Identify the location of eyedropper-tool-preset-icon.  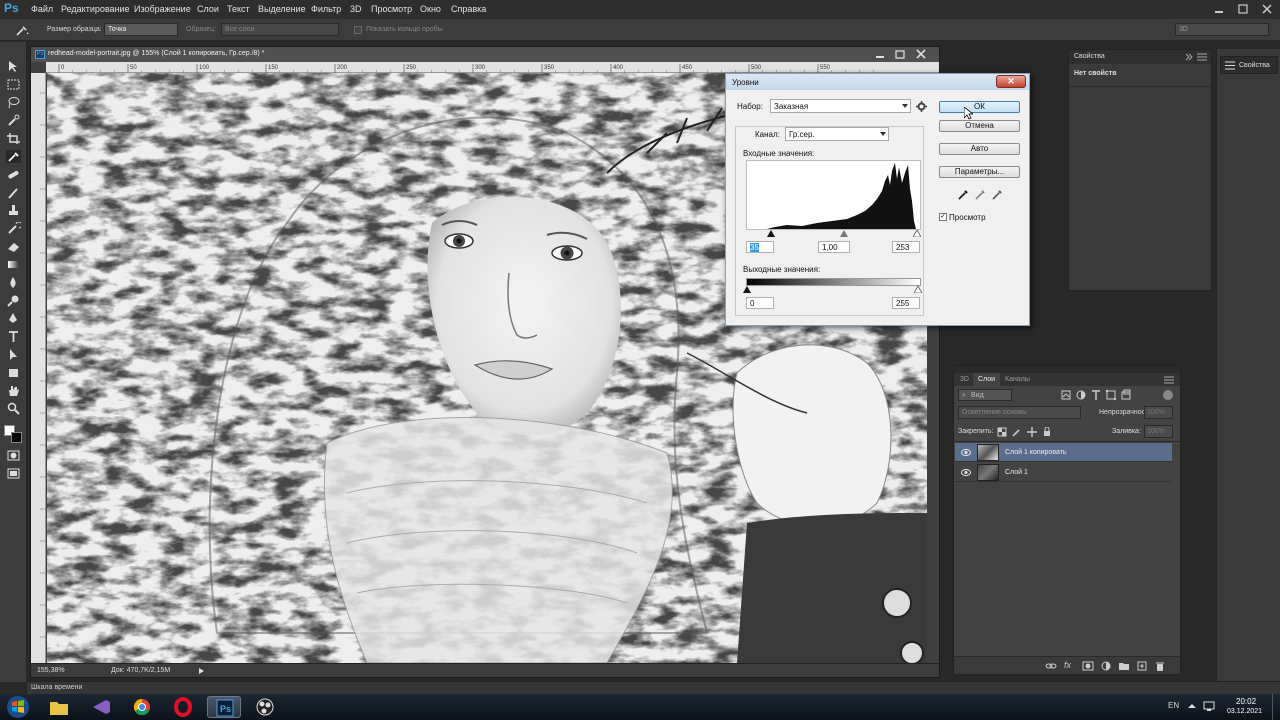
(22, 30).